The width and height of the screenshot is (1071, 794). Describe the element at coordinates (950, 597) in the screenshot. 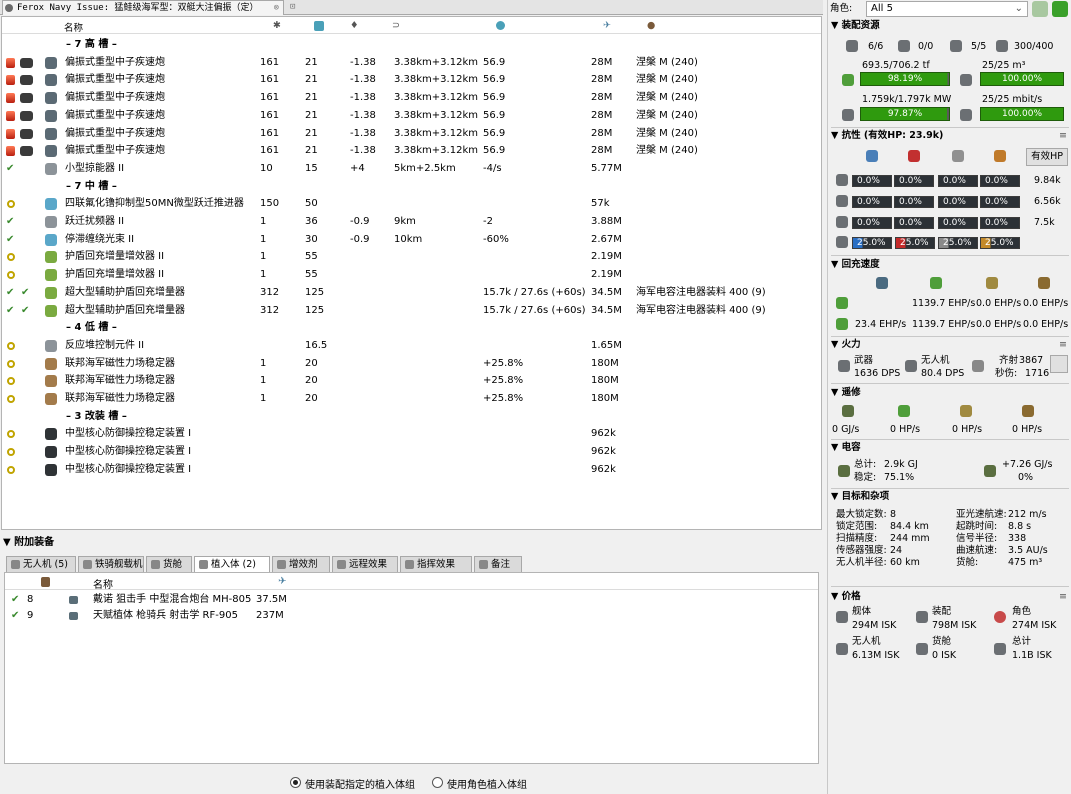

I see `section-price: ▼ 价格 ≡` at that location.